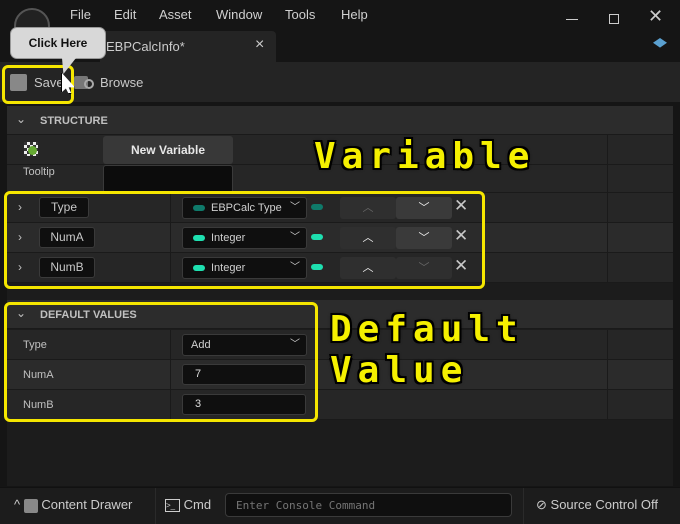  What do you see at coordinates (614, 19) in the screenshot?
I see `maximize-button` at bounding box center [614, 19].